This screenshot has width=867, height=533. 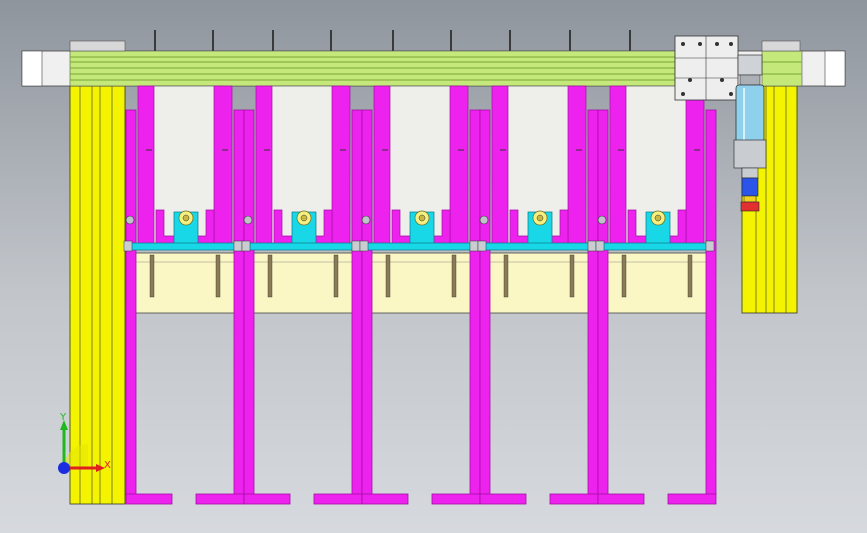 I want to click on suction-gripper, so click(x=750, y=194).